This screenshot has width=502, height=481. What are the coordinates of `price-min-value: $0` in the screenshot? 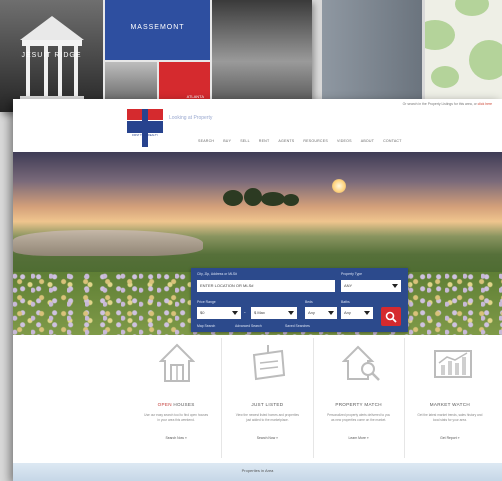 It's located at (202, 312).